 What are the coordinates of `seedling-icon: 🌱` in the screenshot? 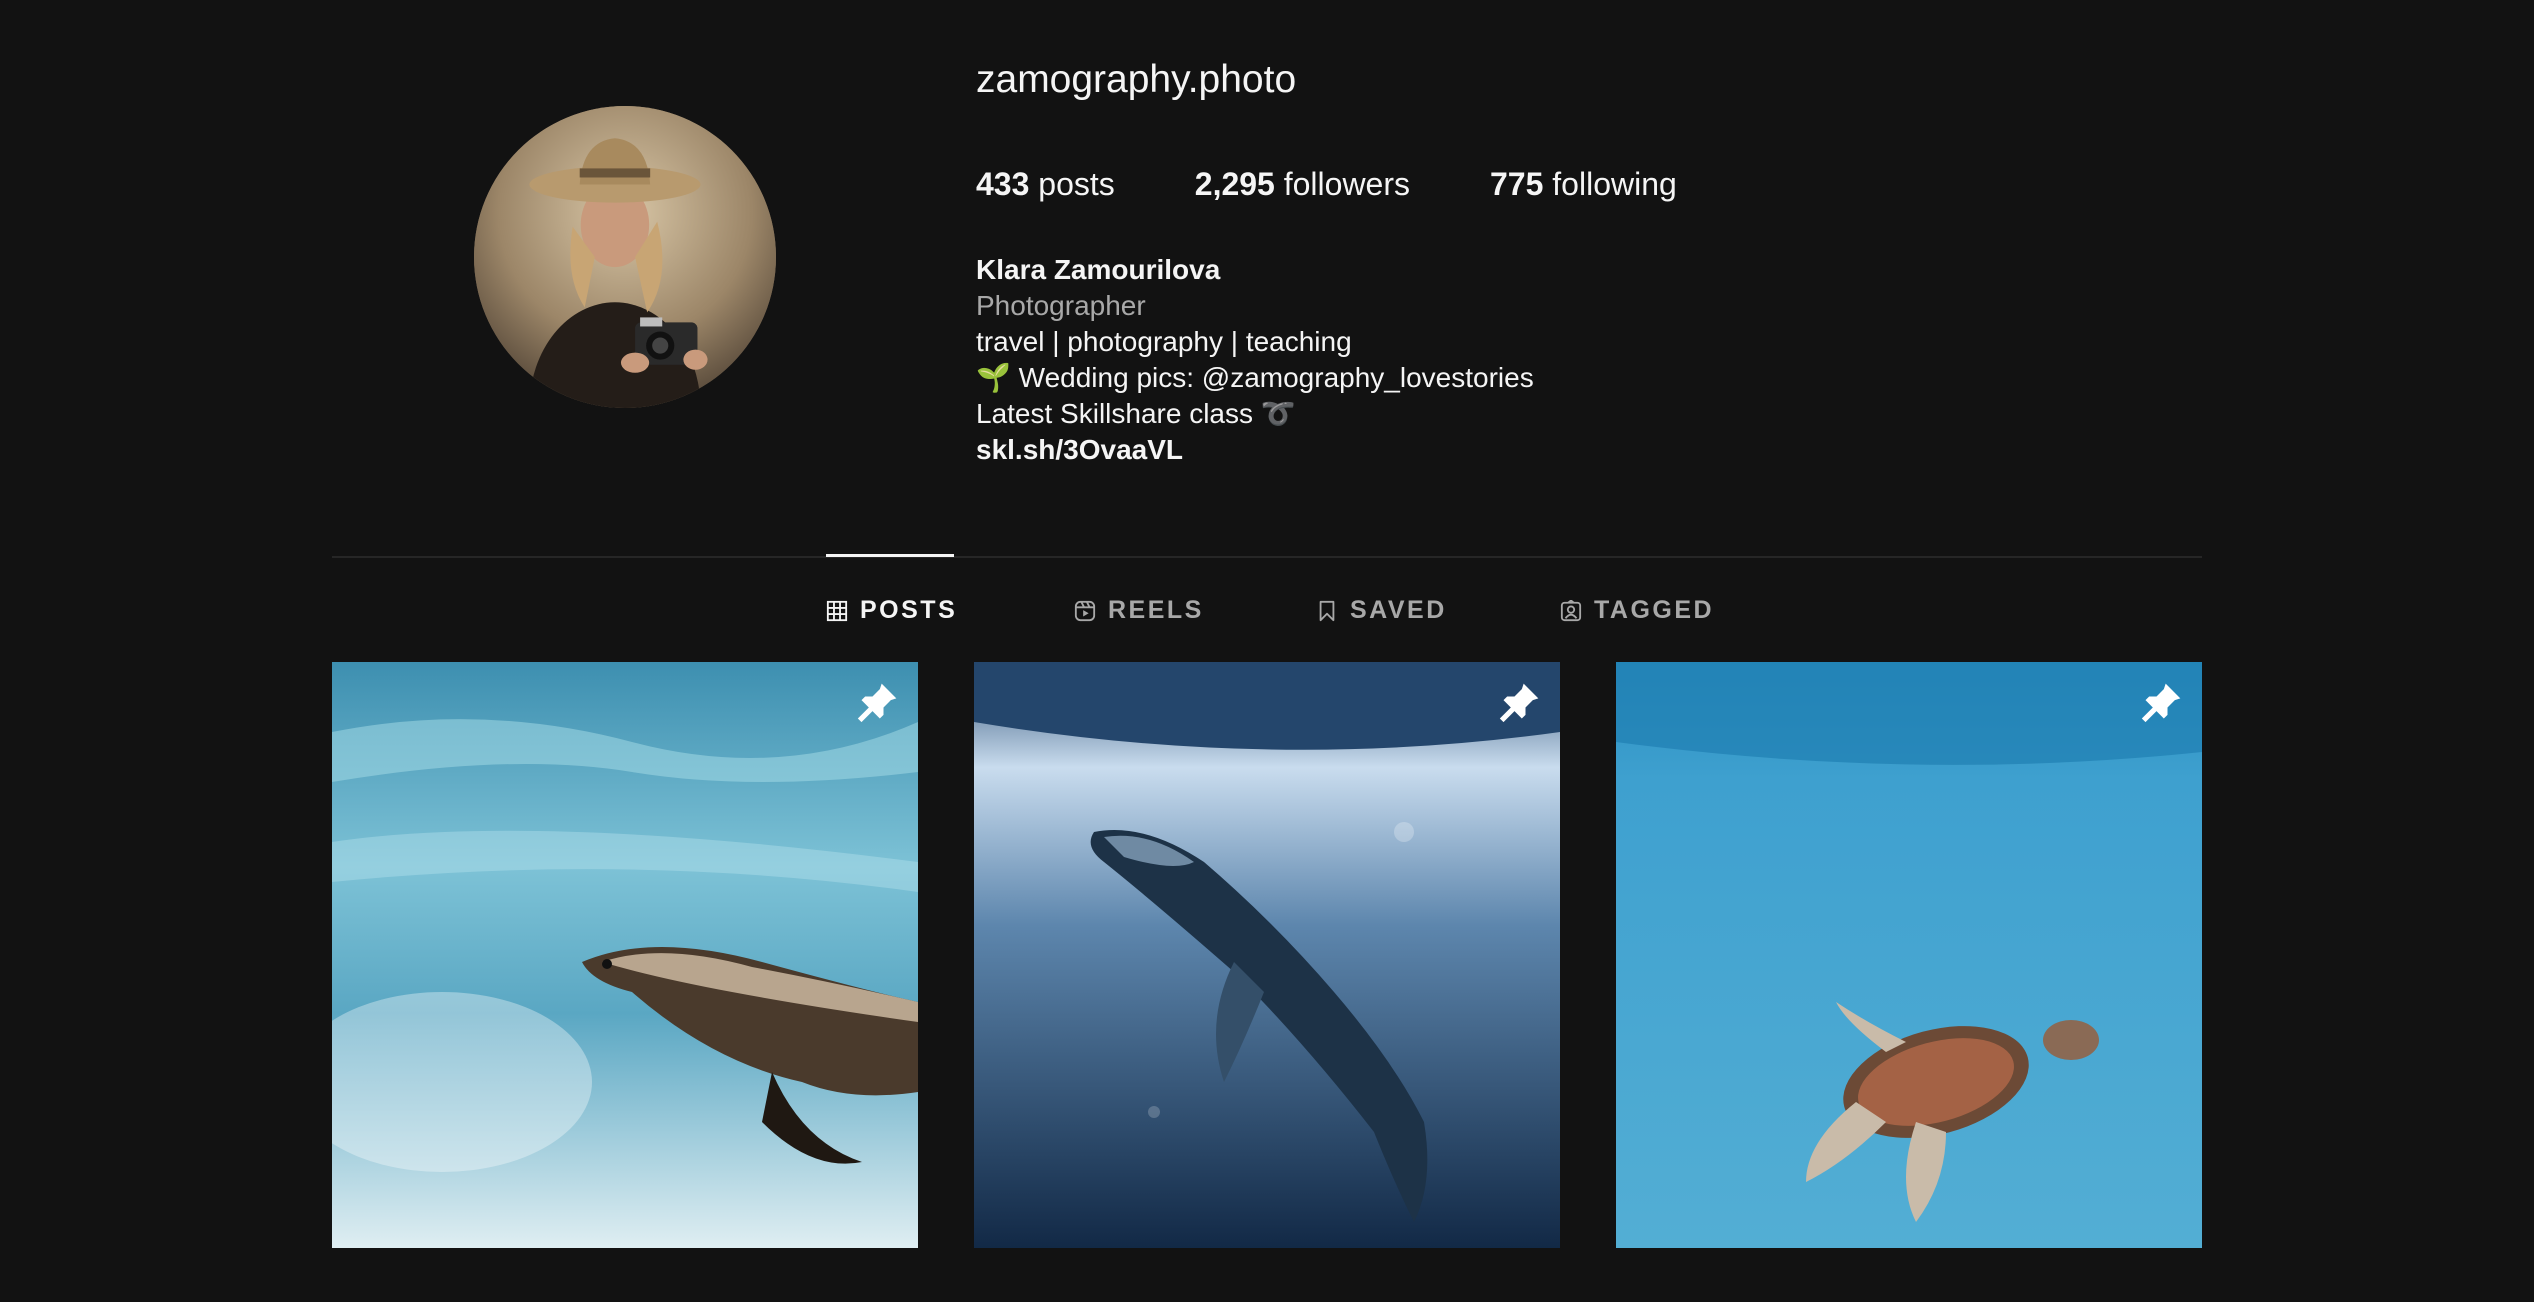 It's located at (993, 377).